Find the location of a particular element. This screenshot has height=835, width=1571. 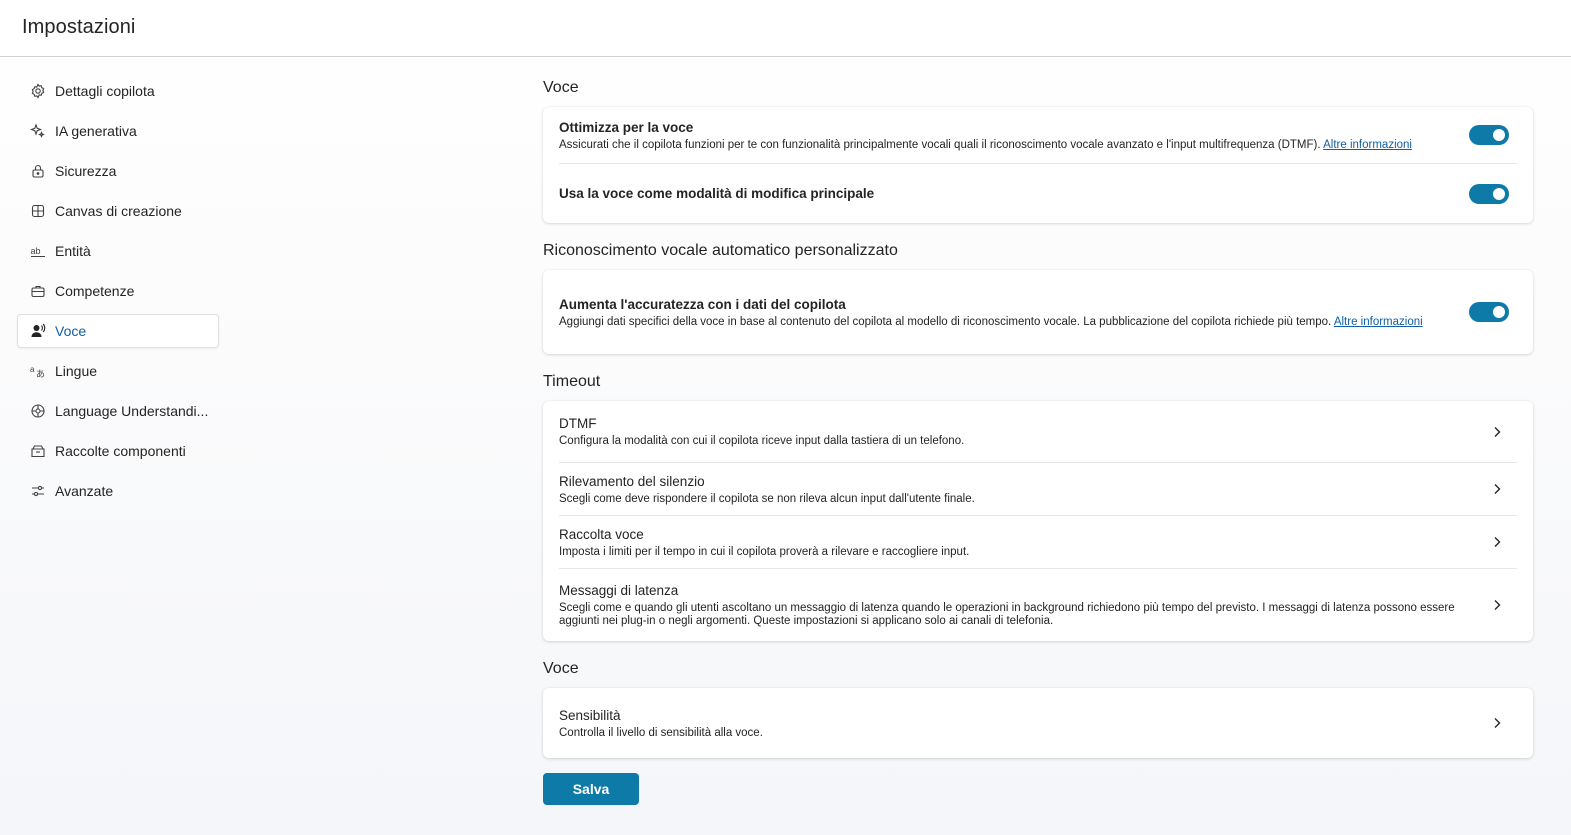

sensitivity-title: Sensibilità is located at coordinates (590, 715).